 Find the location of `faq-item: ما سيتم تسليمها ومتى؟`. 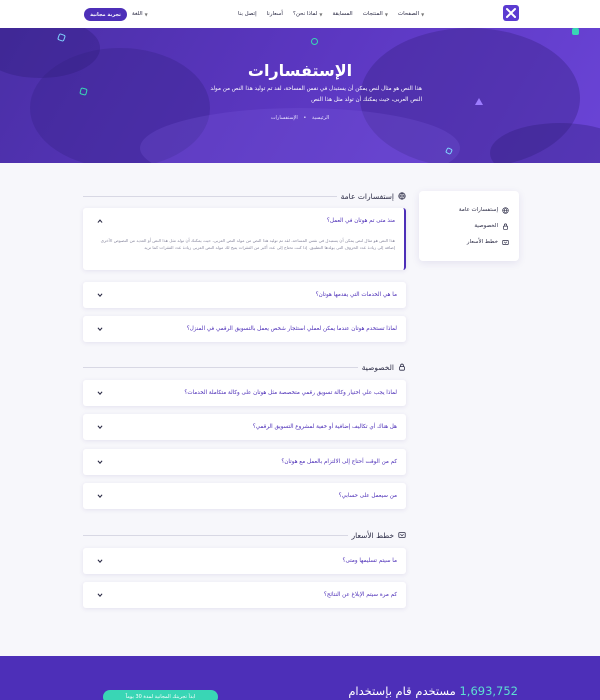

faq-item: ما سيتم تسليمها ومتى؟ is located at coordinates (244, 561).